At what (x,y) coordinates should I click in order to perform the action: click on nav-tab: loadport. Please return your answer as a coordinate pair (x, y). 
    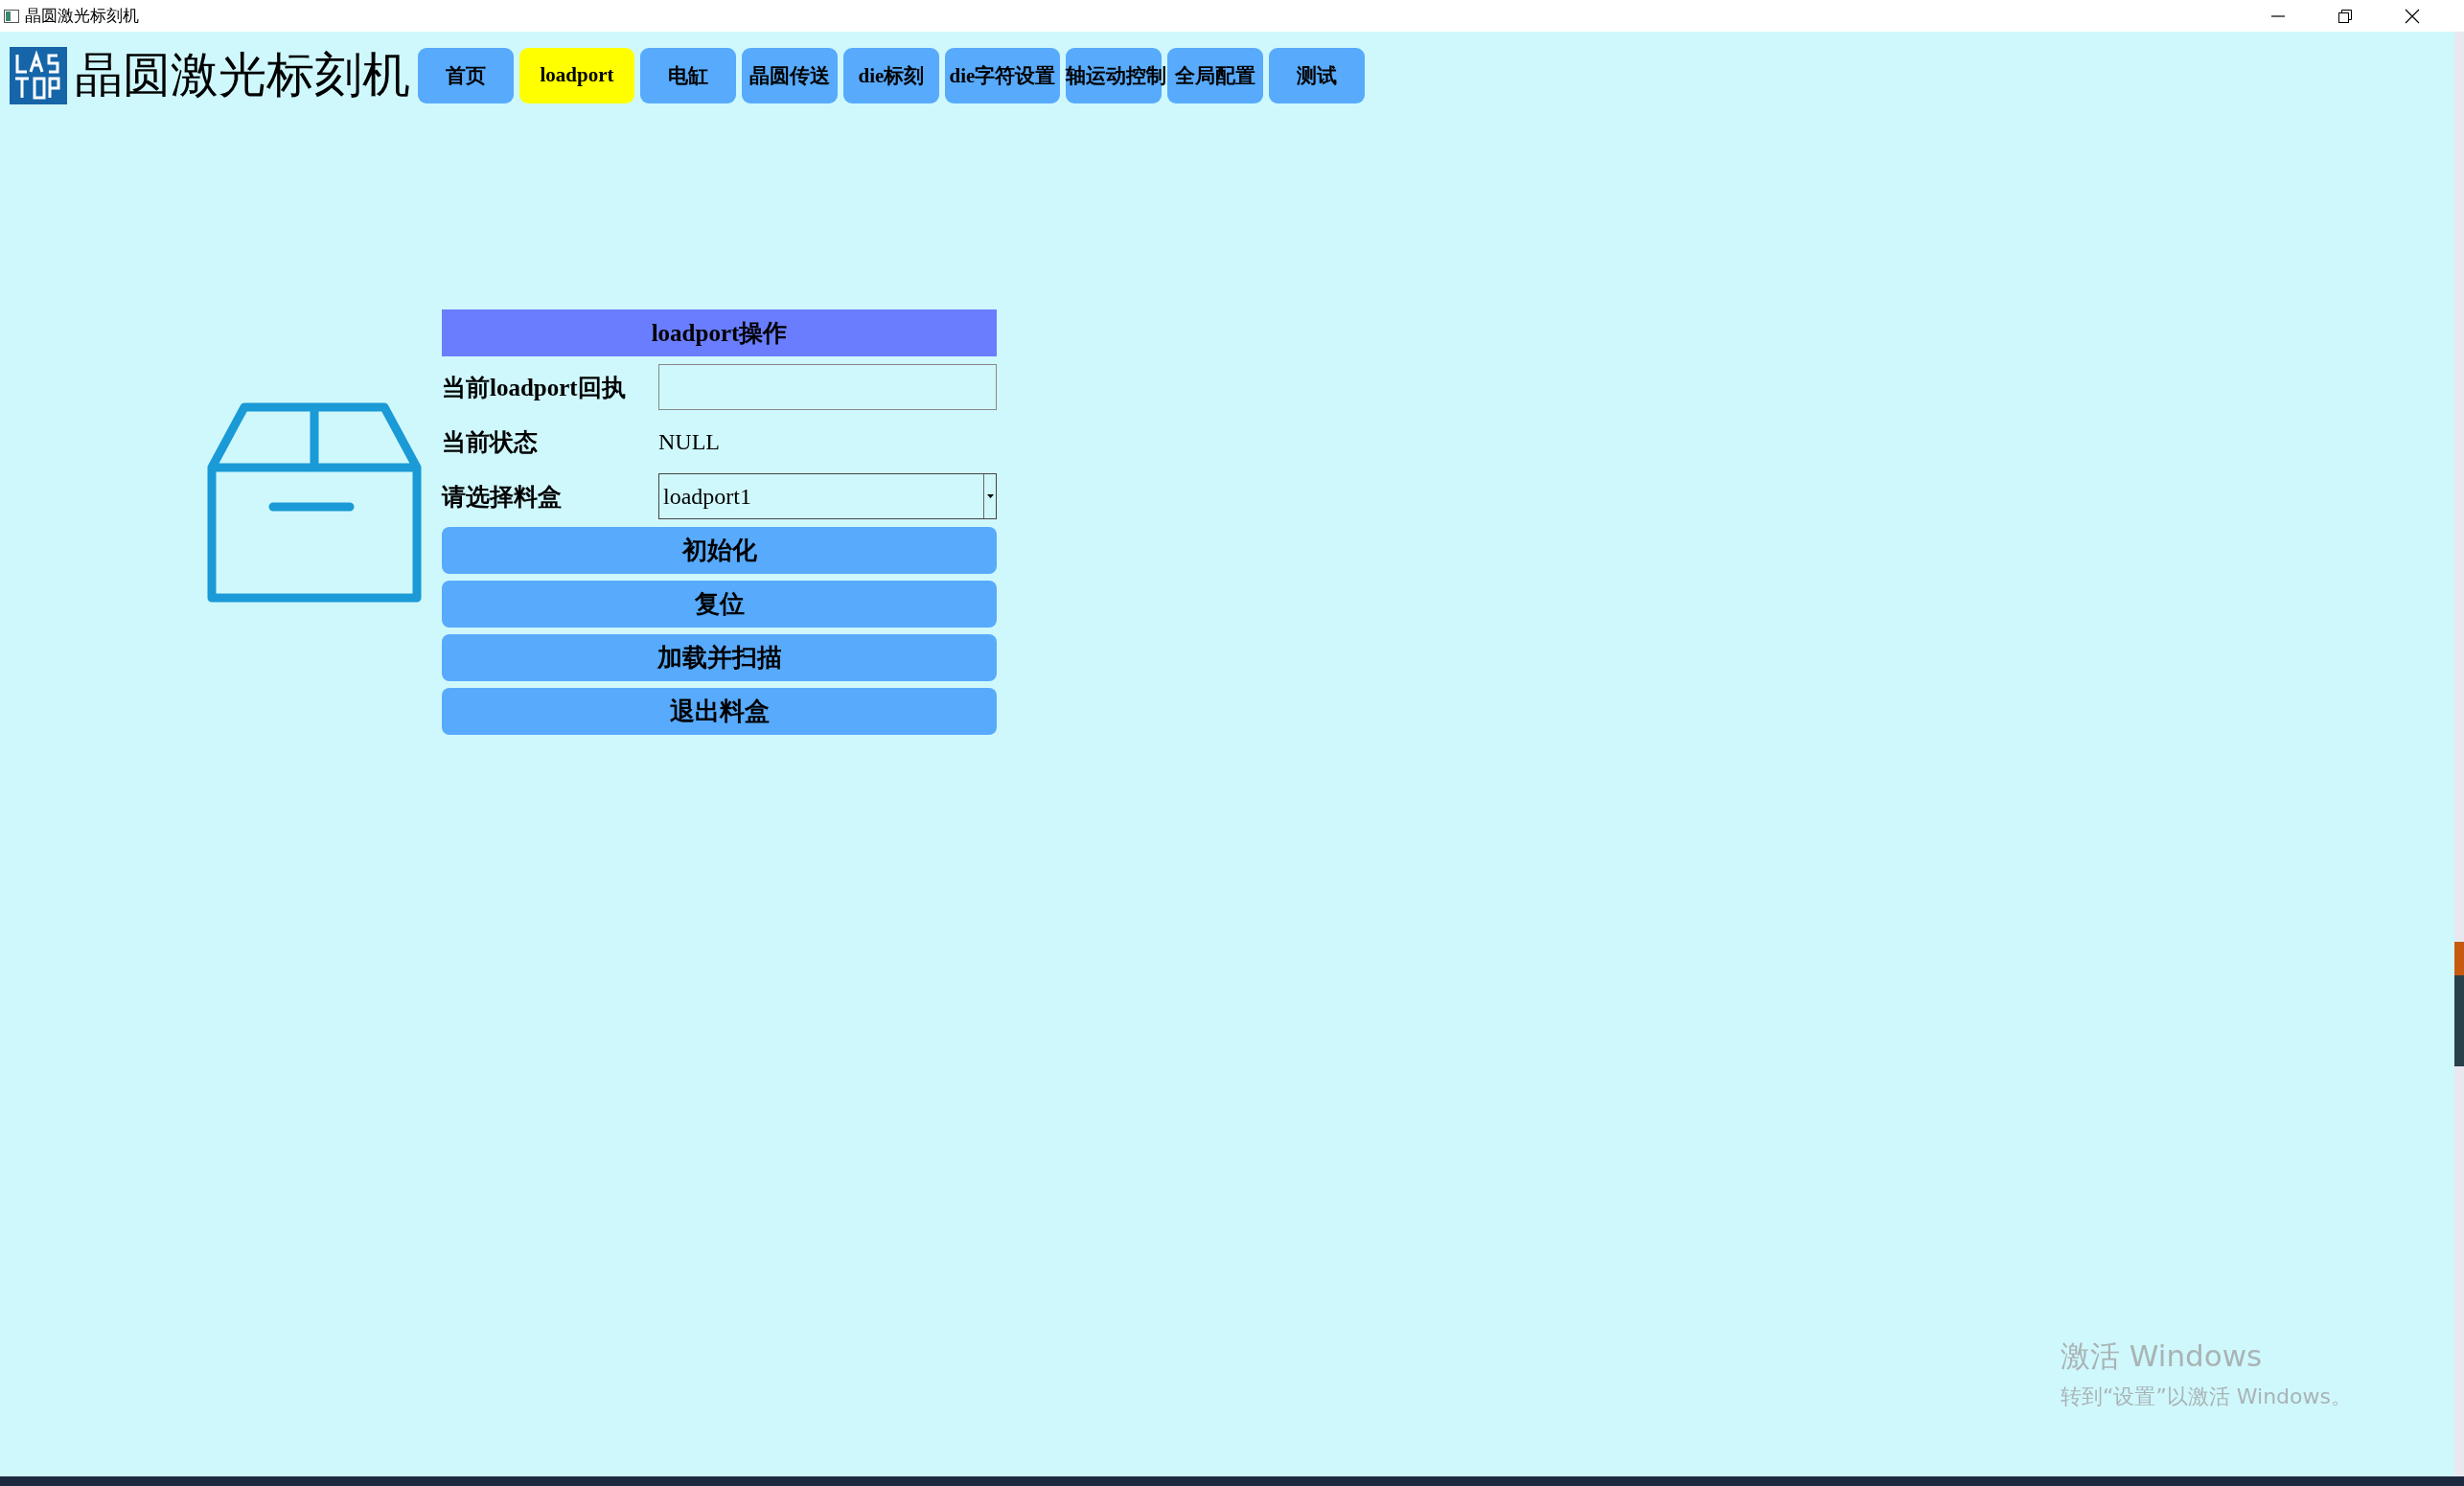
    Looking at the image, I should click on (576, 75).